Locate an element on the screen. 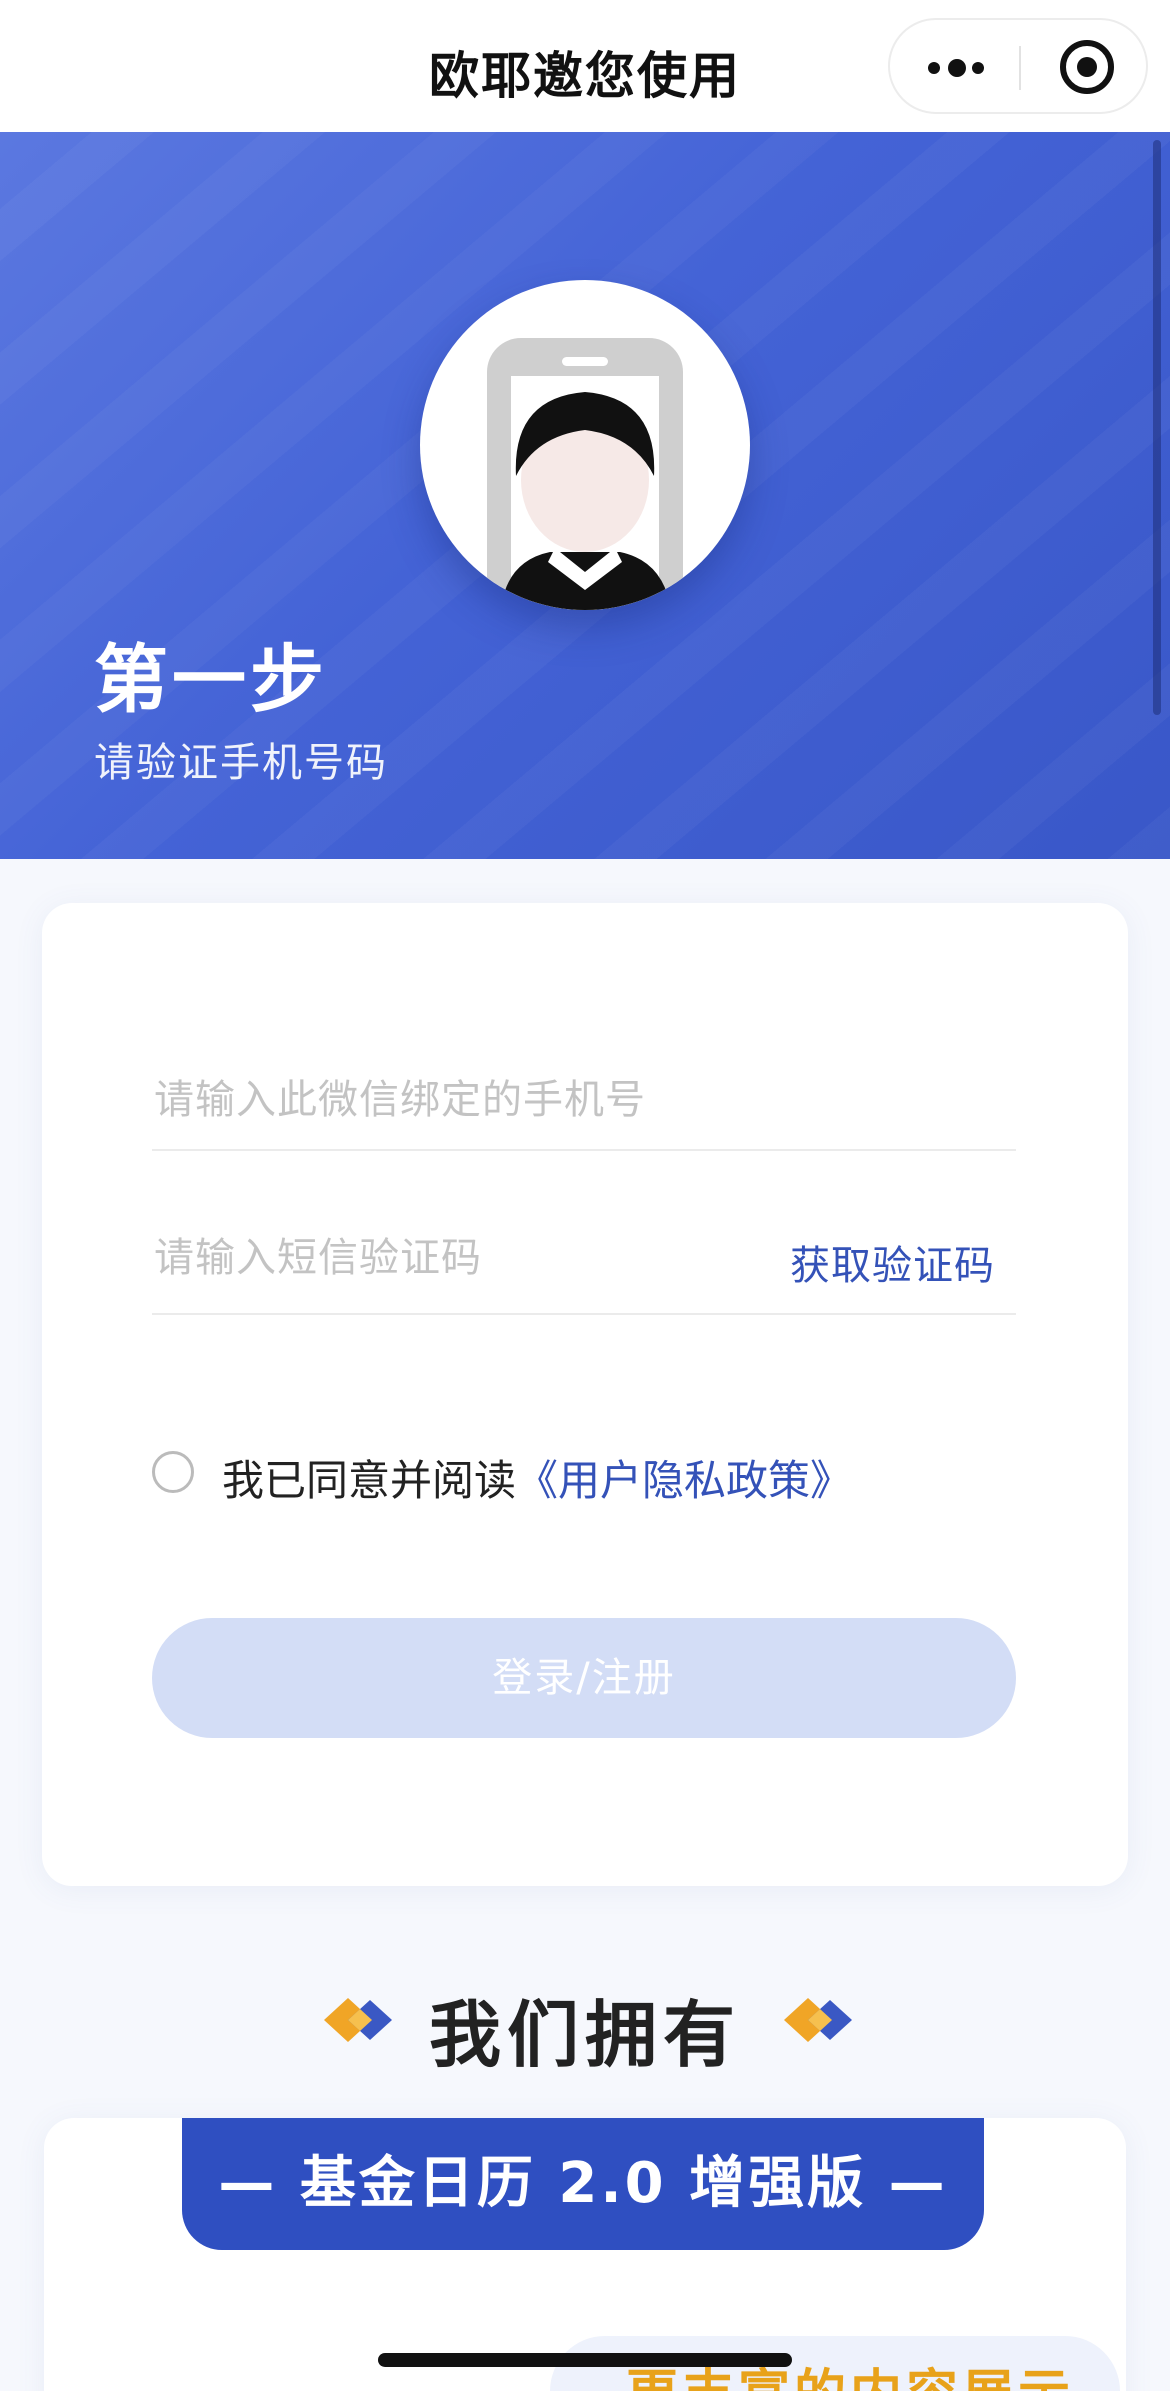 Image resolution: width=1170 pixels, height=2391 pixels. section-heading: 我们拥有 is located at coordinates (585, 2023).